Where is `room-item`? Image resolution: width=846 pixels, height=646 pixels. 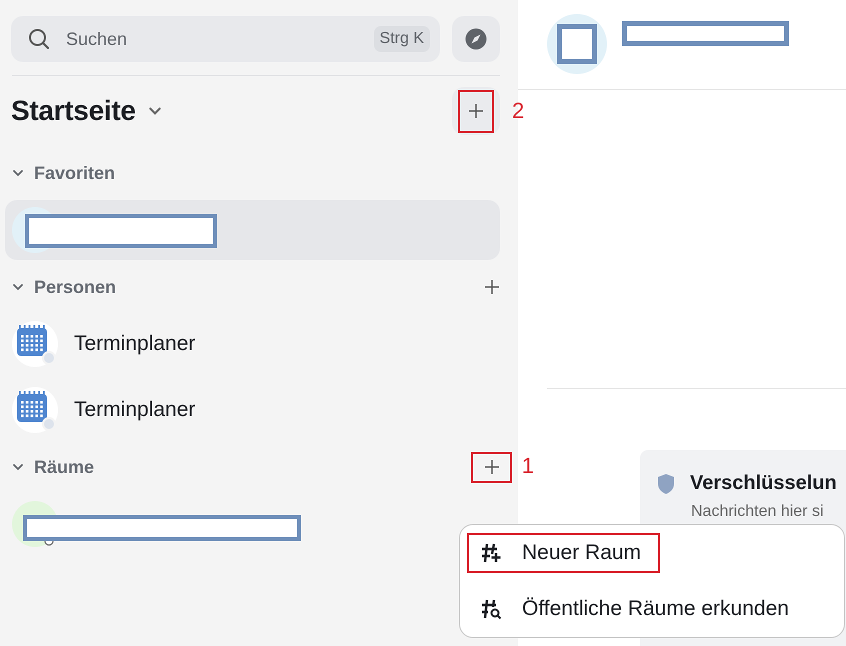 room-item is located at coordinates (252, 230).